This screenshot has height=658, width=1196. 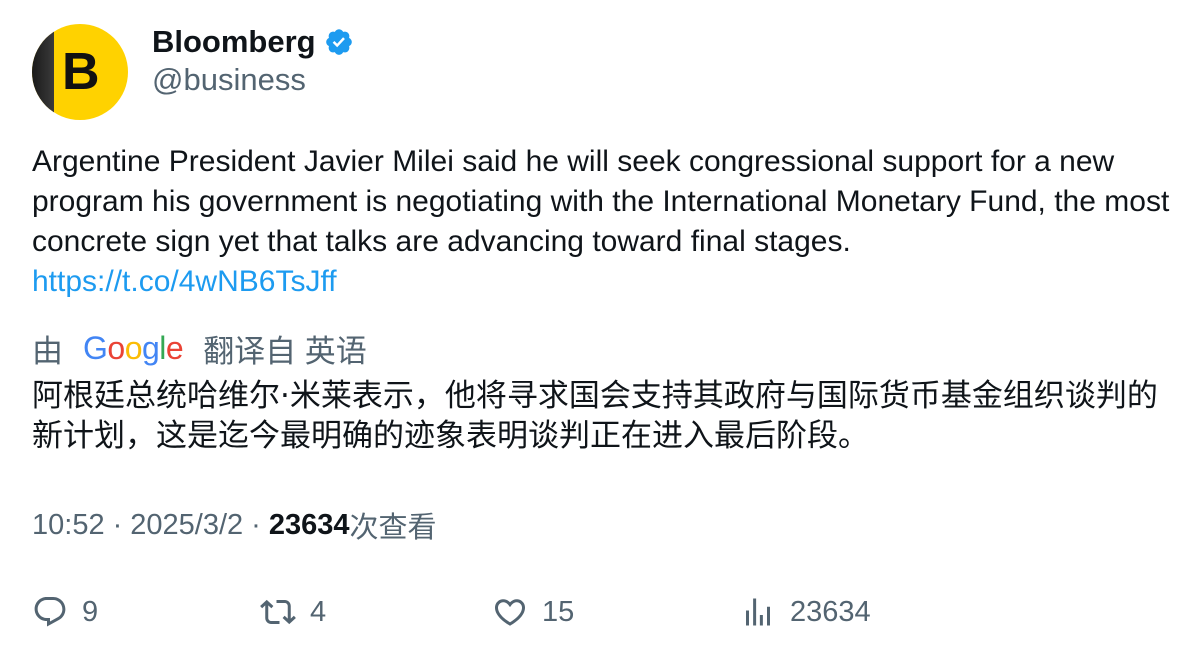 What do you see at coordinates (186, 525) in the screenshot?
I see `tweet-date: 2025/3/2` at bounding box center [186, 525].